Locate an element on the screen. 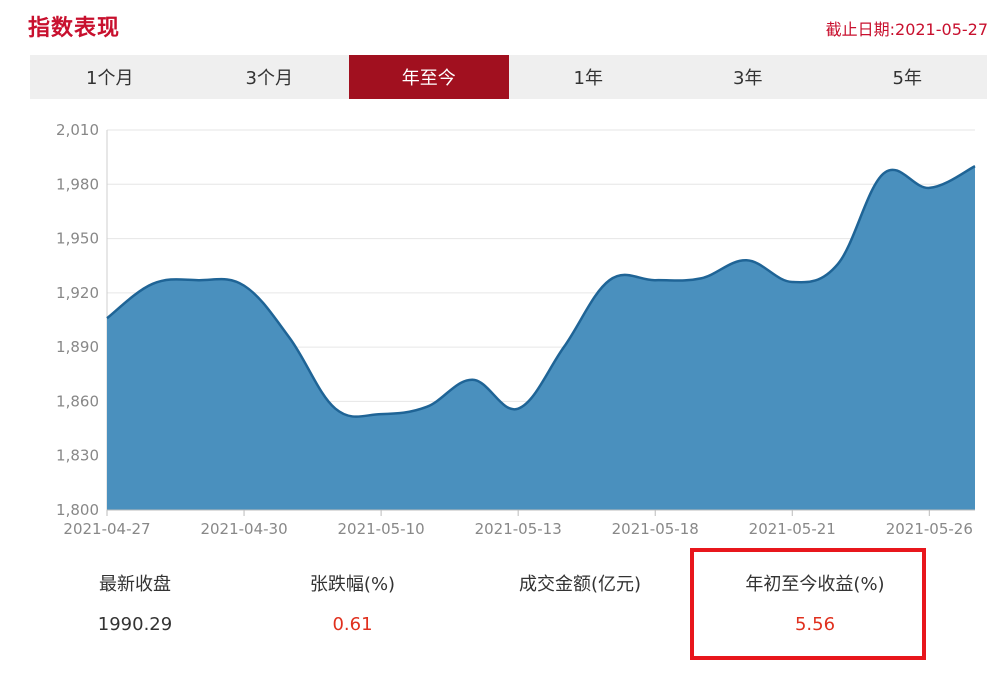 The height and width of the screenshot is (682, 1000). x-tick-label: 2021-05-18 is located at coordinates (655, 529).